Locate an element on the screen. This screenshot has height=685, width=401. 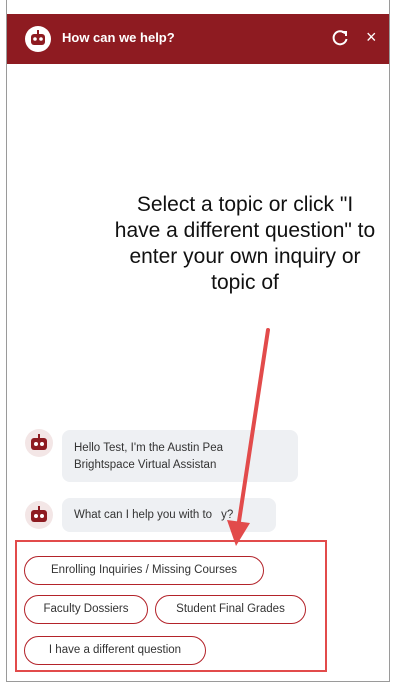
topic-student-final-grades: Student Final Grades is located at coordinates (230, 609).